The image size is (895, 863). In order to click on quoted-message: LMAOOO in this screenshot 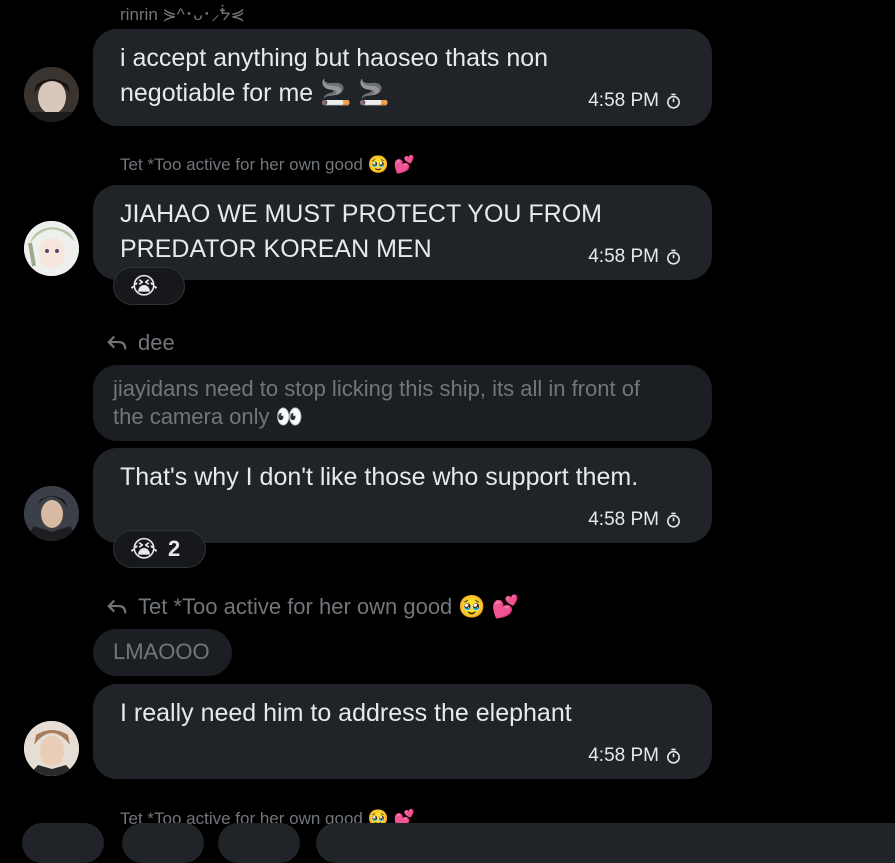, I will do `click(162, 652)`.